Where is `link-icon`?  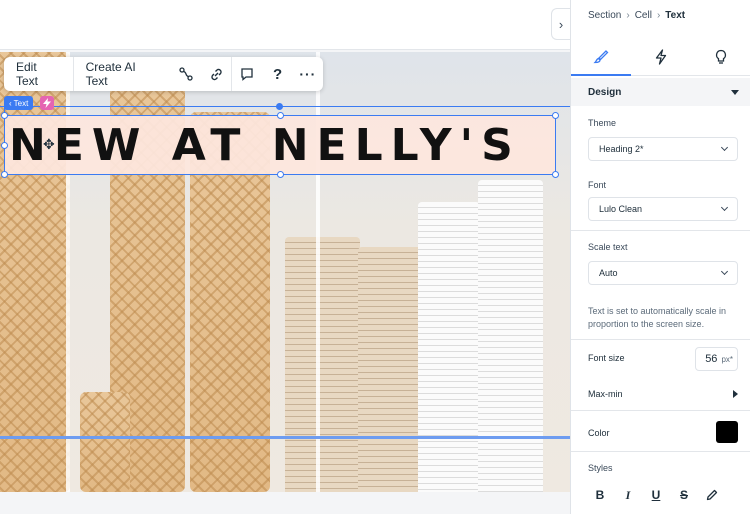
link-icon is located at coordinates (216, 74).